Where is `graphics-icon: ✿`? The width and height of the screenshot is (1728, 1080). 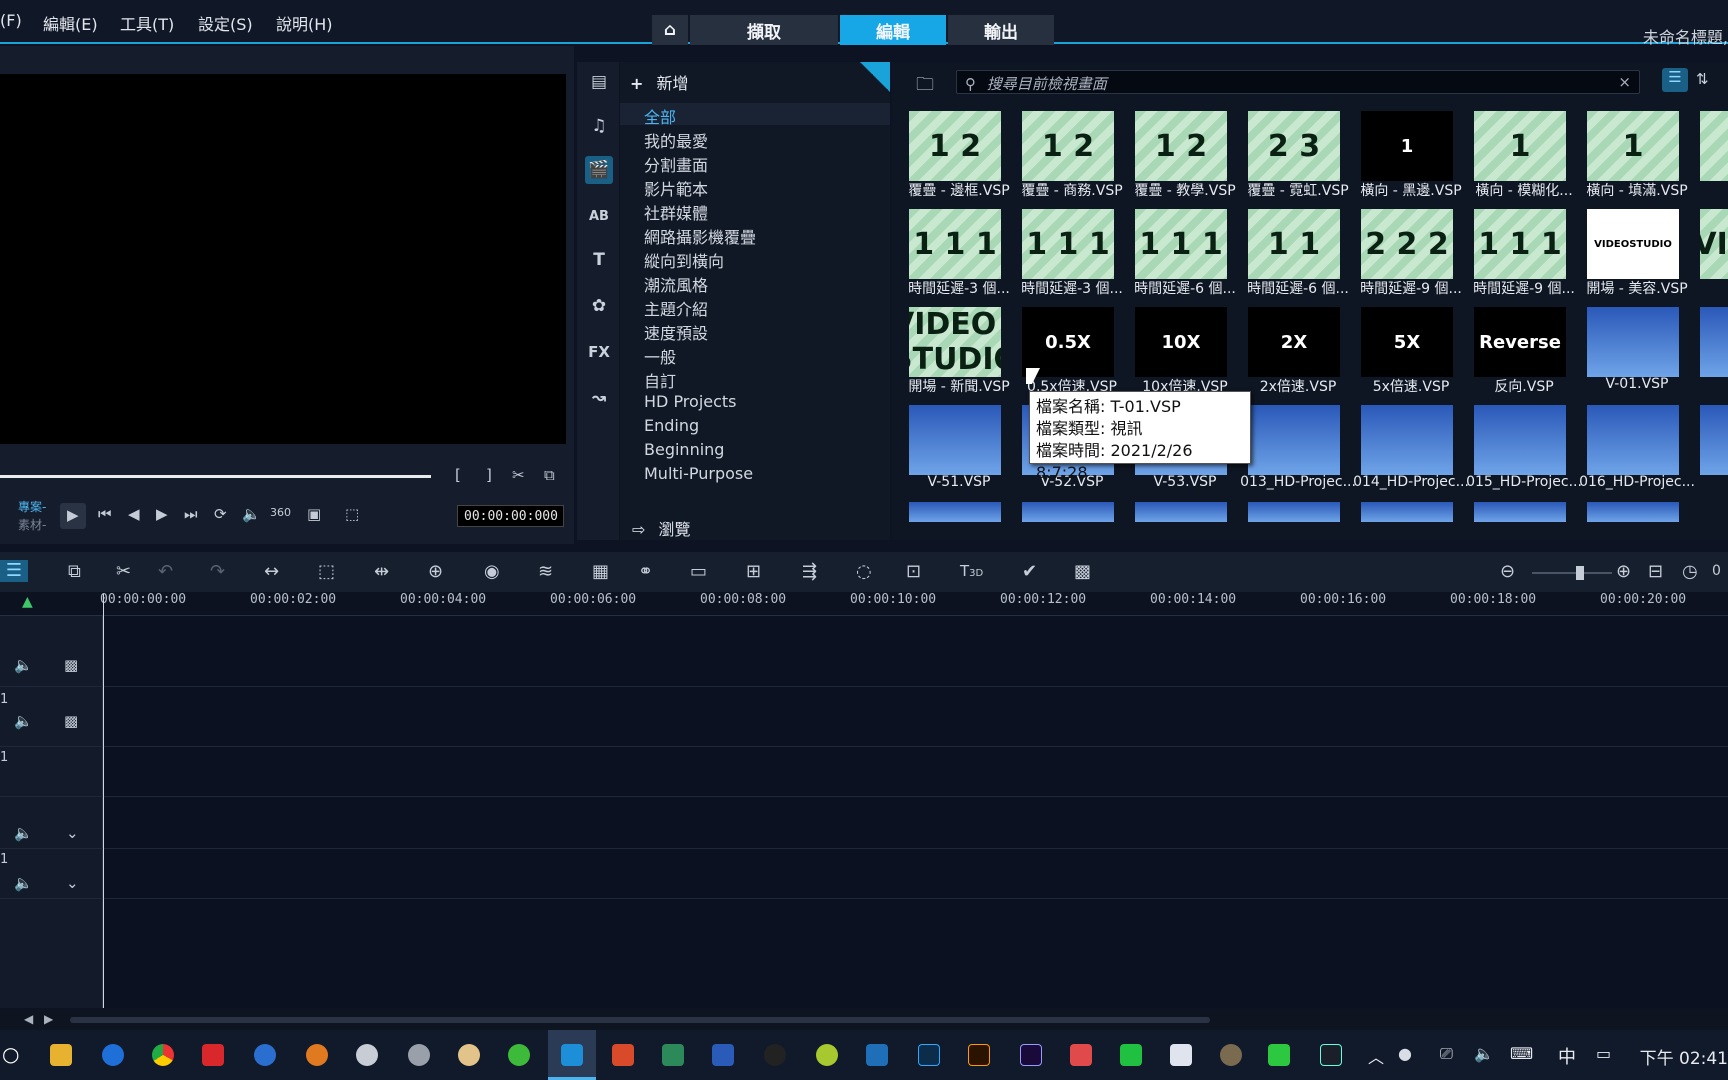 graphics-icon: ✿ is located at coordinates (599, 306).